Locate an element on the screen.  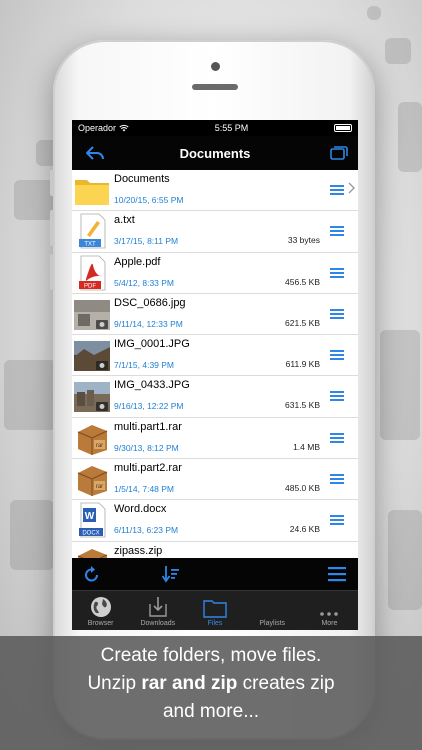
caption-text: creates zip is located at coordinates (286, 683).